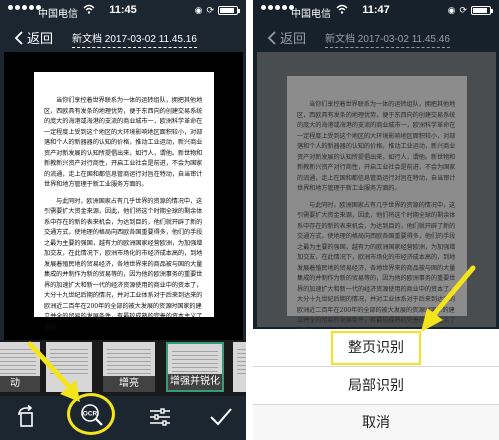  Describe the element at coordinates (376, 11) in the screenshot. I see `status-bar: 中国电信 11:47 ◉ ⟳` at that location.